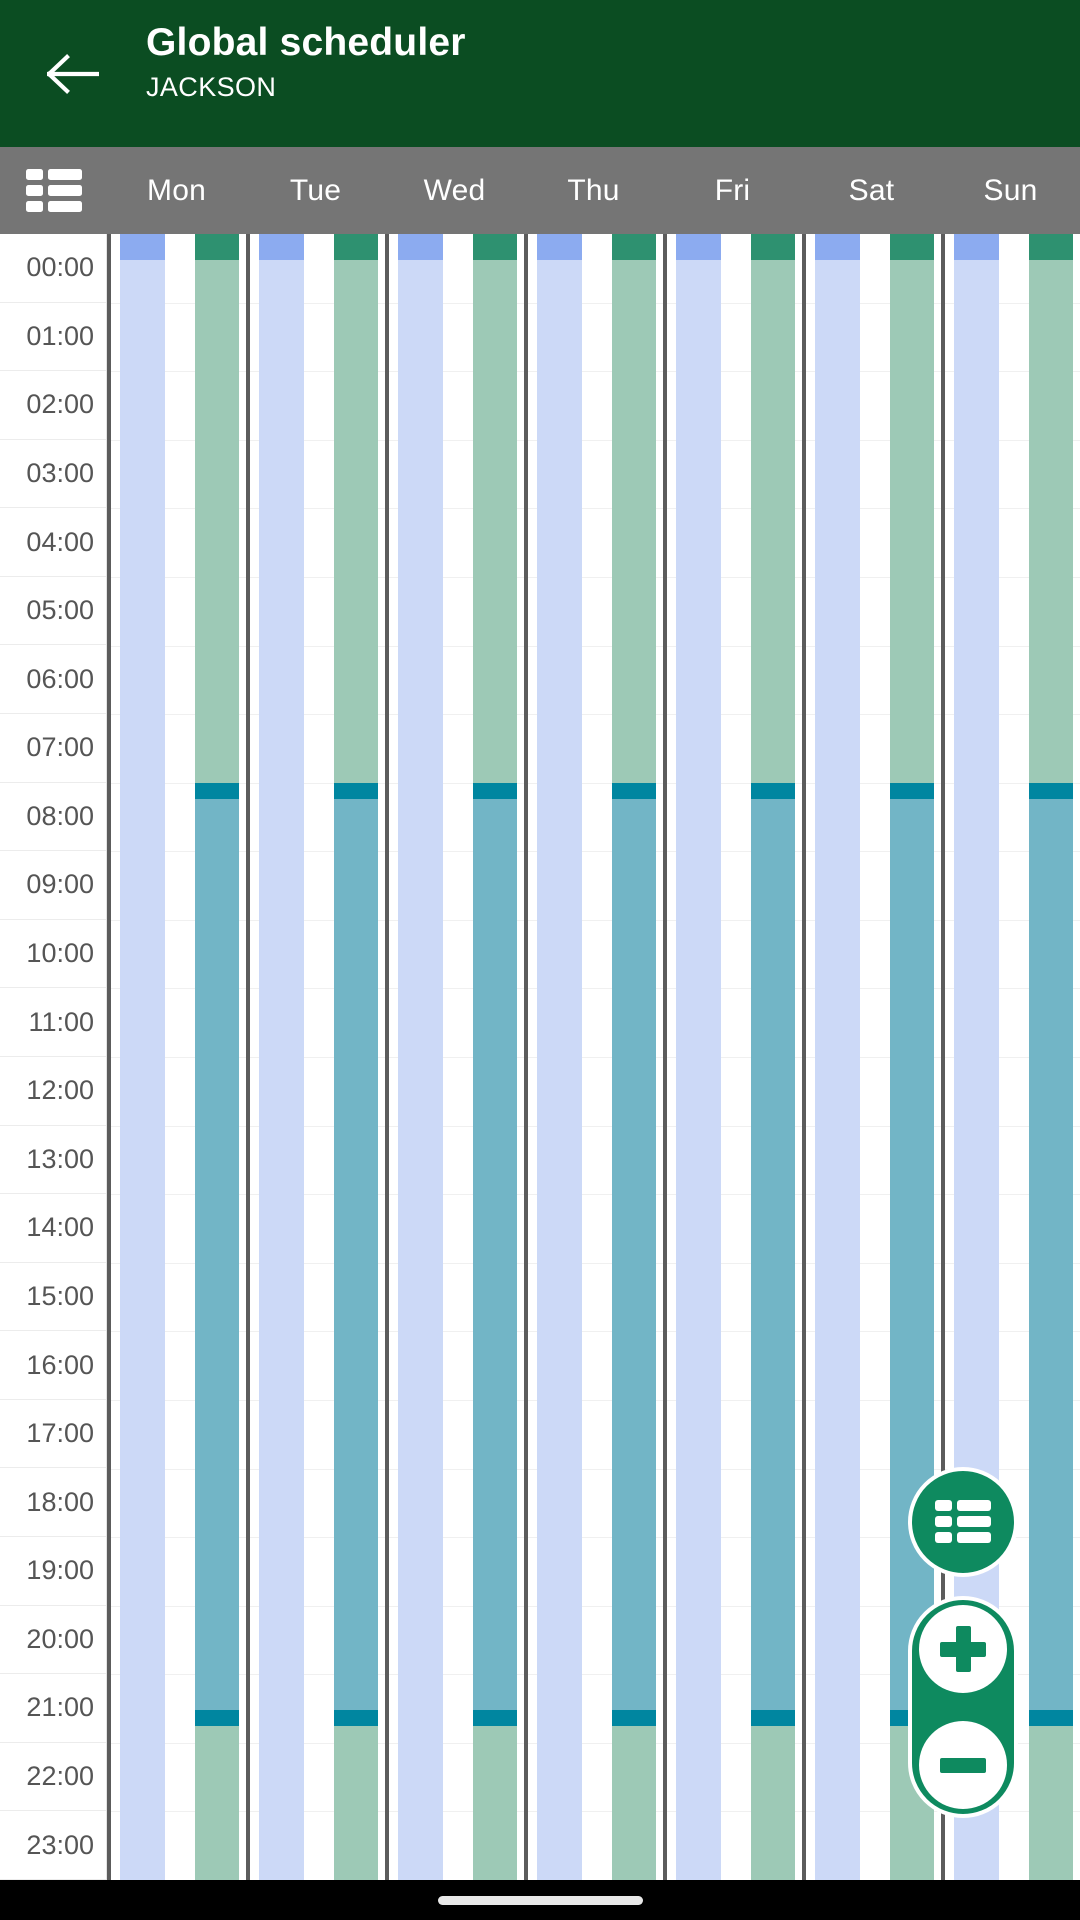 The width and height of the screenshot is (1080, 1920). I want to click on time-label: 17:00, so click(60, 1433).